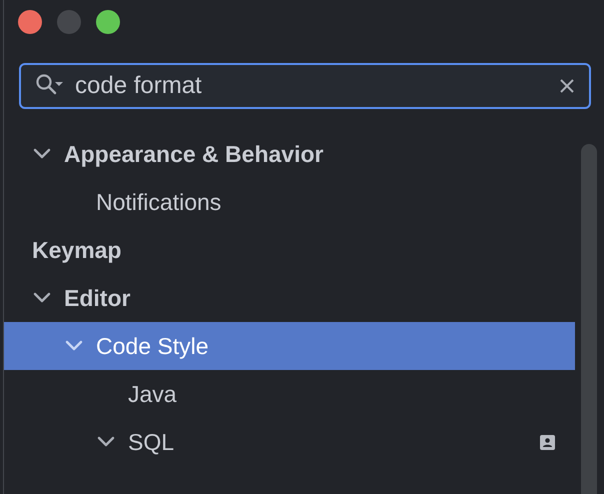  I want to click on tree-label: Appearance & Behavior, so click(194, 154).